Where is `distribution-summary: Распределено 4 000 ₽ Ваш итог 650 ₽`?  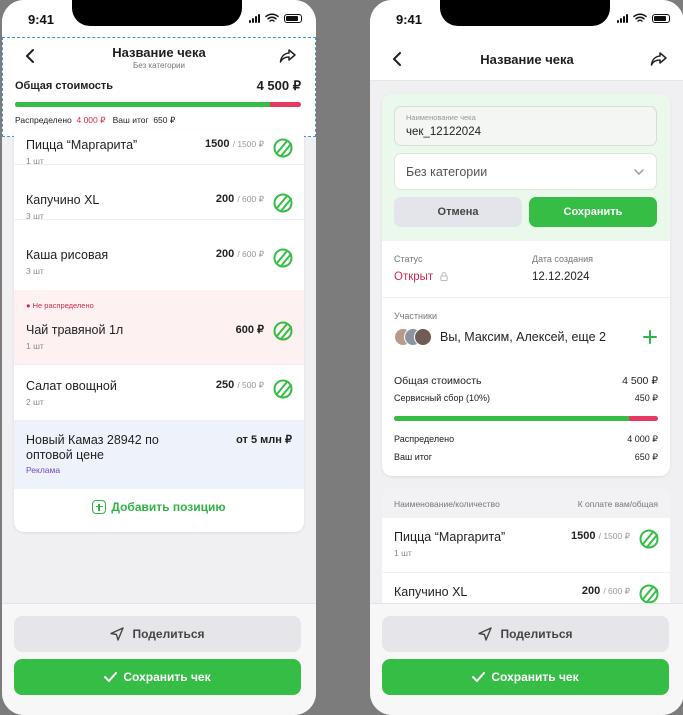
distribution-summary: Распределено 4 000 ₽ Ваш итог 650 ₽ is located at coordinates (95, 120).